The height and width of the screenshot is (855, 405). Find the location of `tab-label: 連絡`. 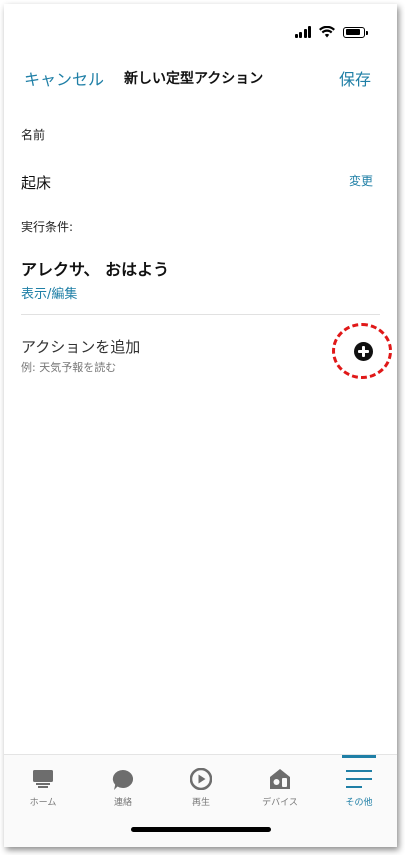

tab-label: 連絡 is located at coordinates (122, 803).